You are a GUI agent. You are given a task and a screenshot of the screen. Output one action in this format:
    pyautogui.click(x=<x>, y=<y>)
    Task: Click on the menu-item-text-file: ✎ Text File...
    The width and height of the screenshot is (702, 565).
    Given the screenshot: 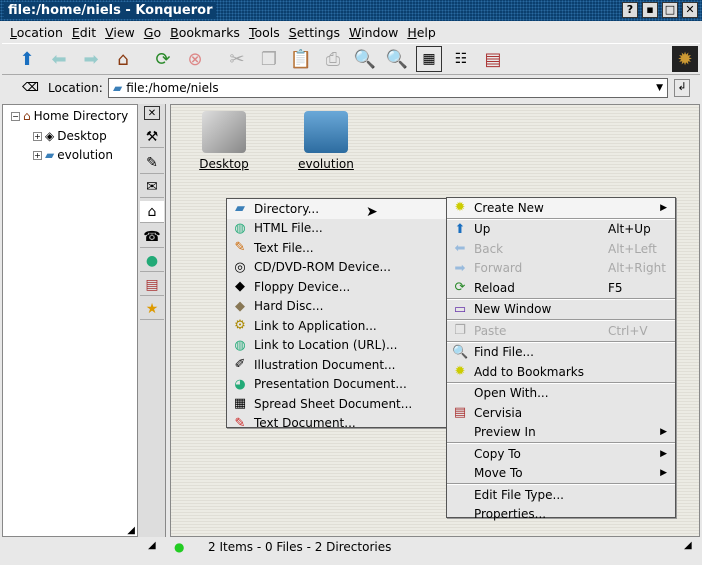 What is the action you would take?
    pyautogui.click(x=336, y=248)
    